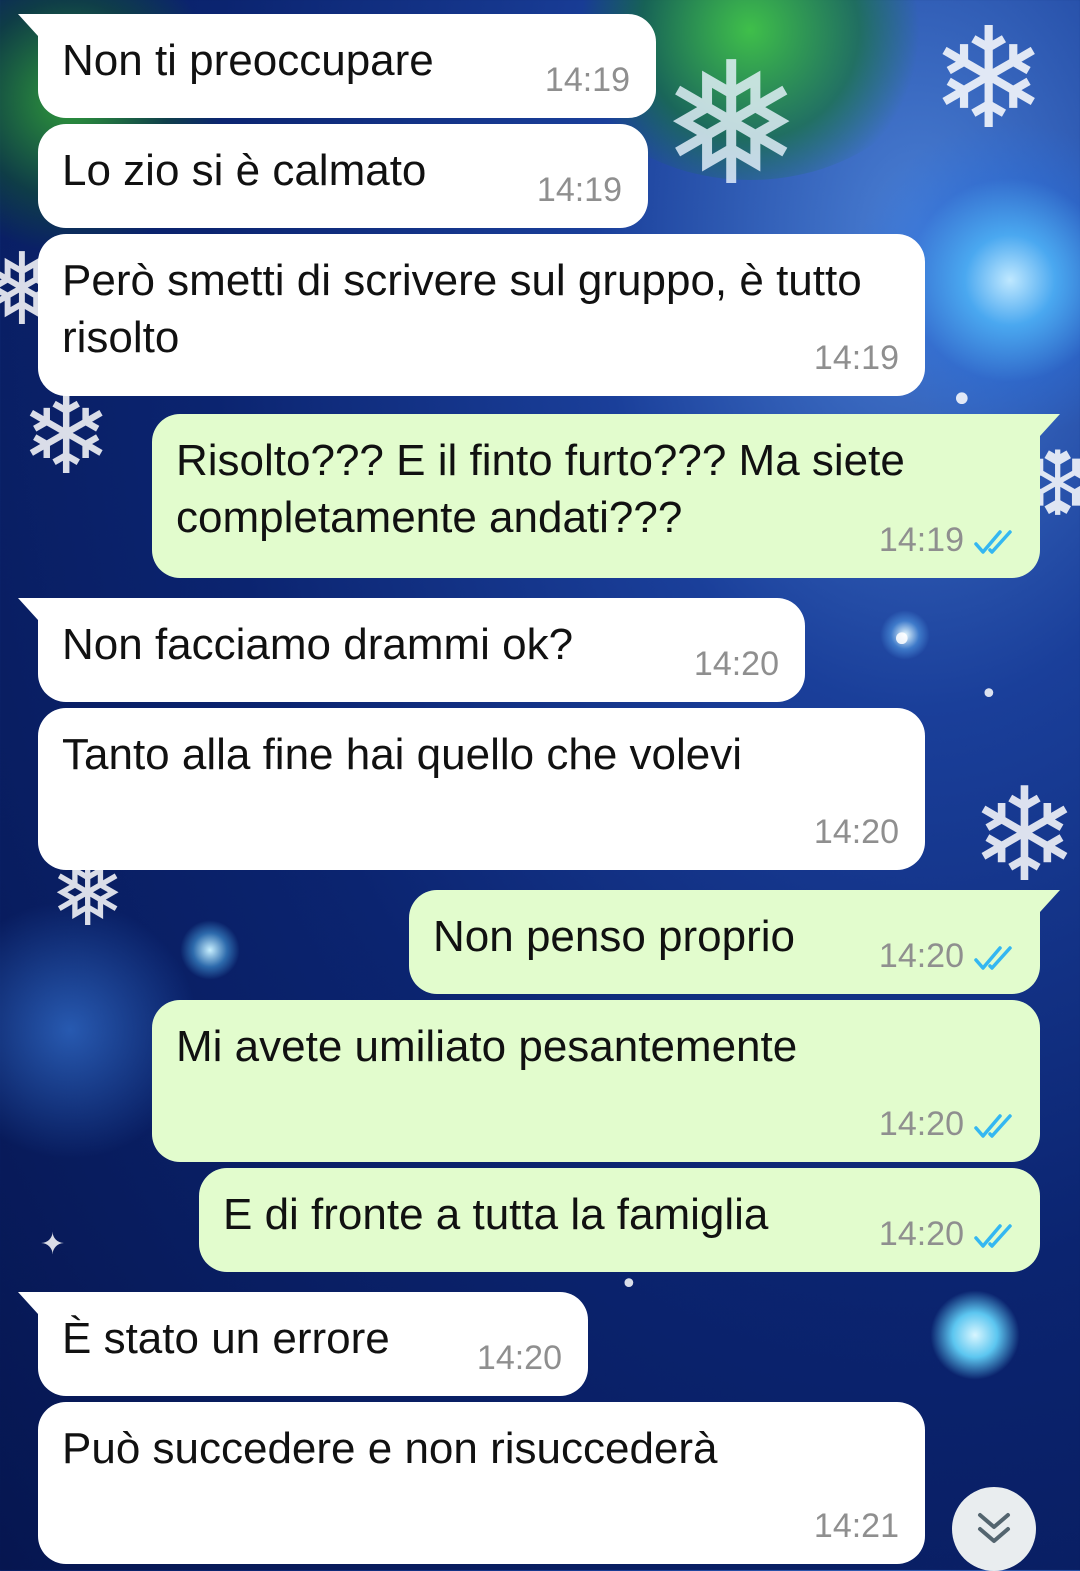 The image size is (1080, 1571). Describe the element at coordinates (481, 1483) in the screenshot. I see `message-bubble-incoming: Può succedere e non risuccederà 14:21` at that location.